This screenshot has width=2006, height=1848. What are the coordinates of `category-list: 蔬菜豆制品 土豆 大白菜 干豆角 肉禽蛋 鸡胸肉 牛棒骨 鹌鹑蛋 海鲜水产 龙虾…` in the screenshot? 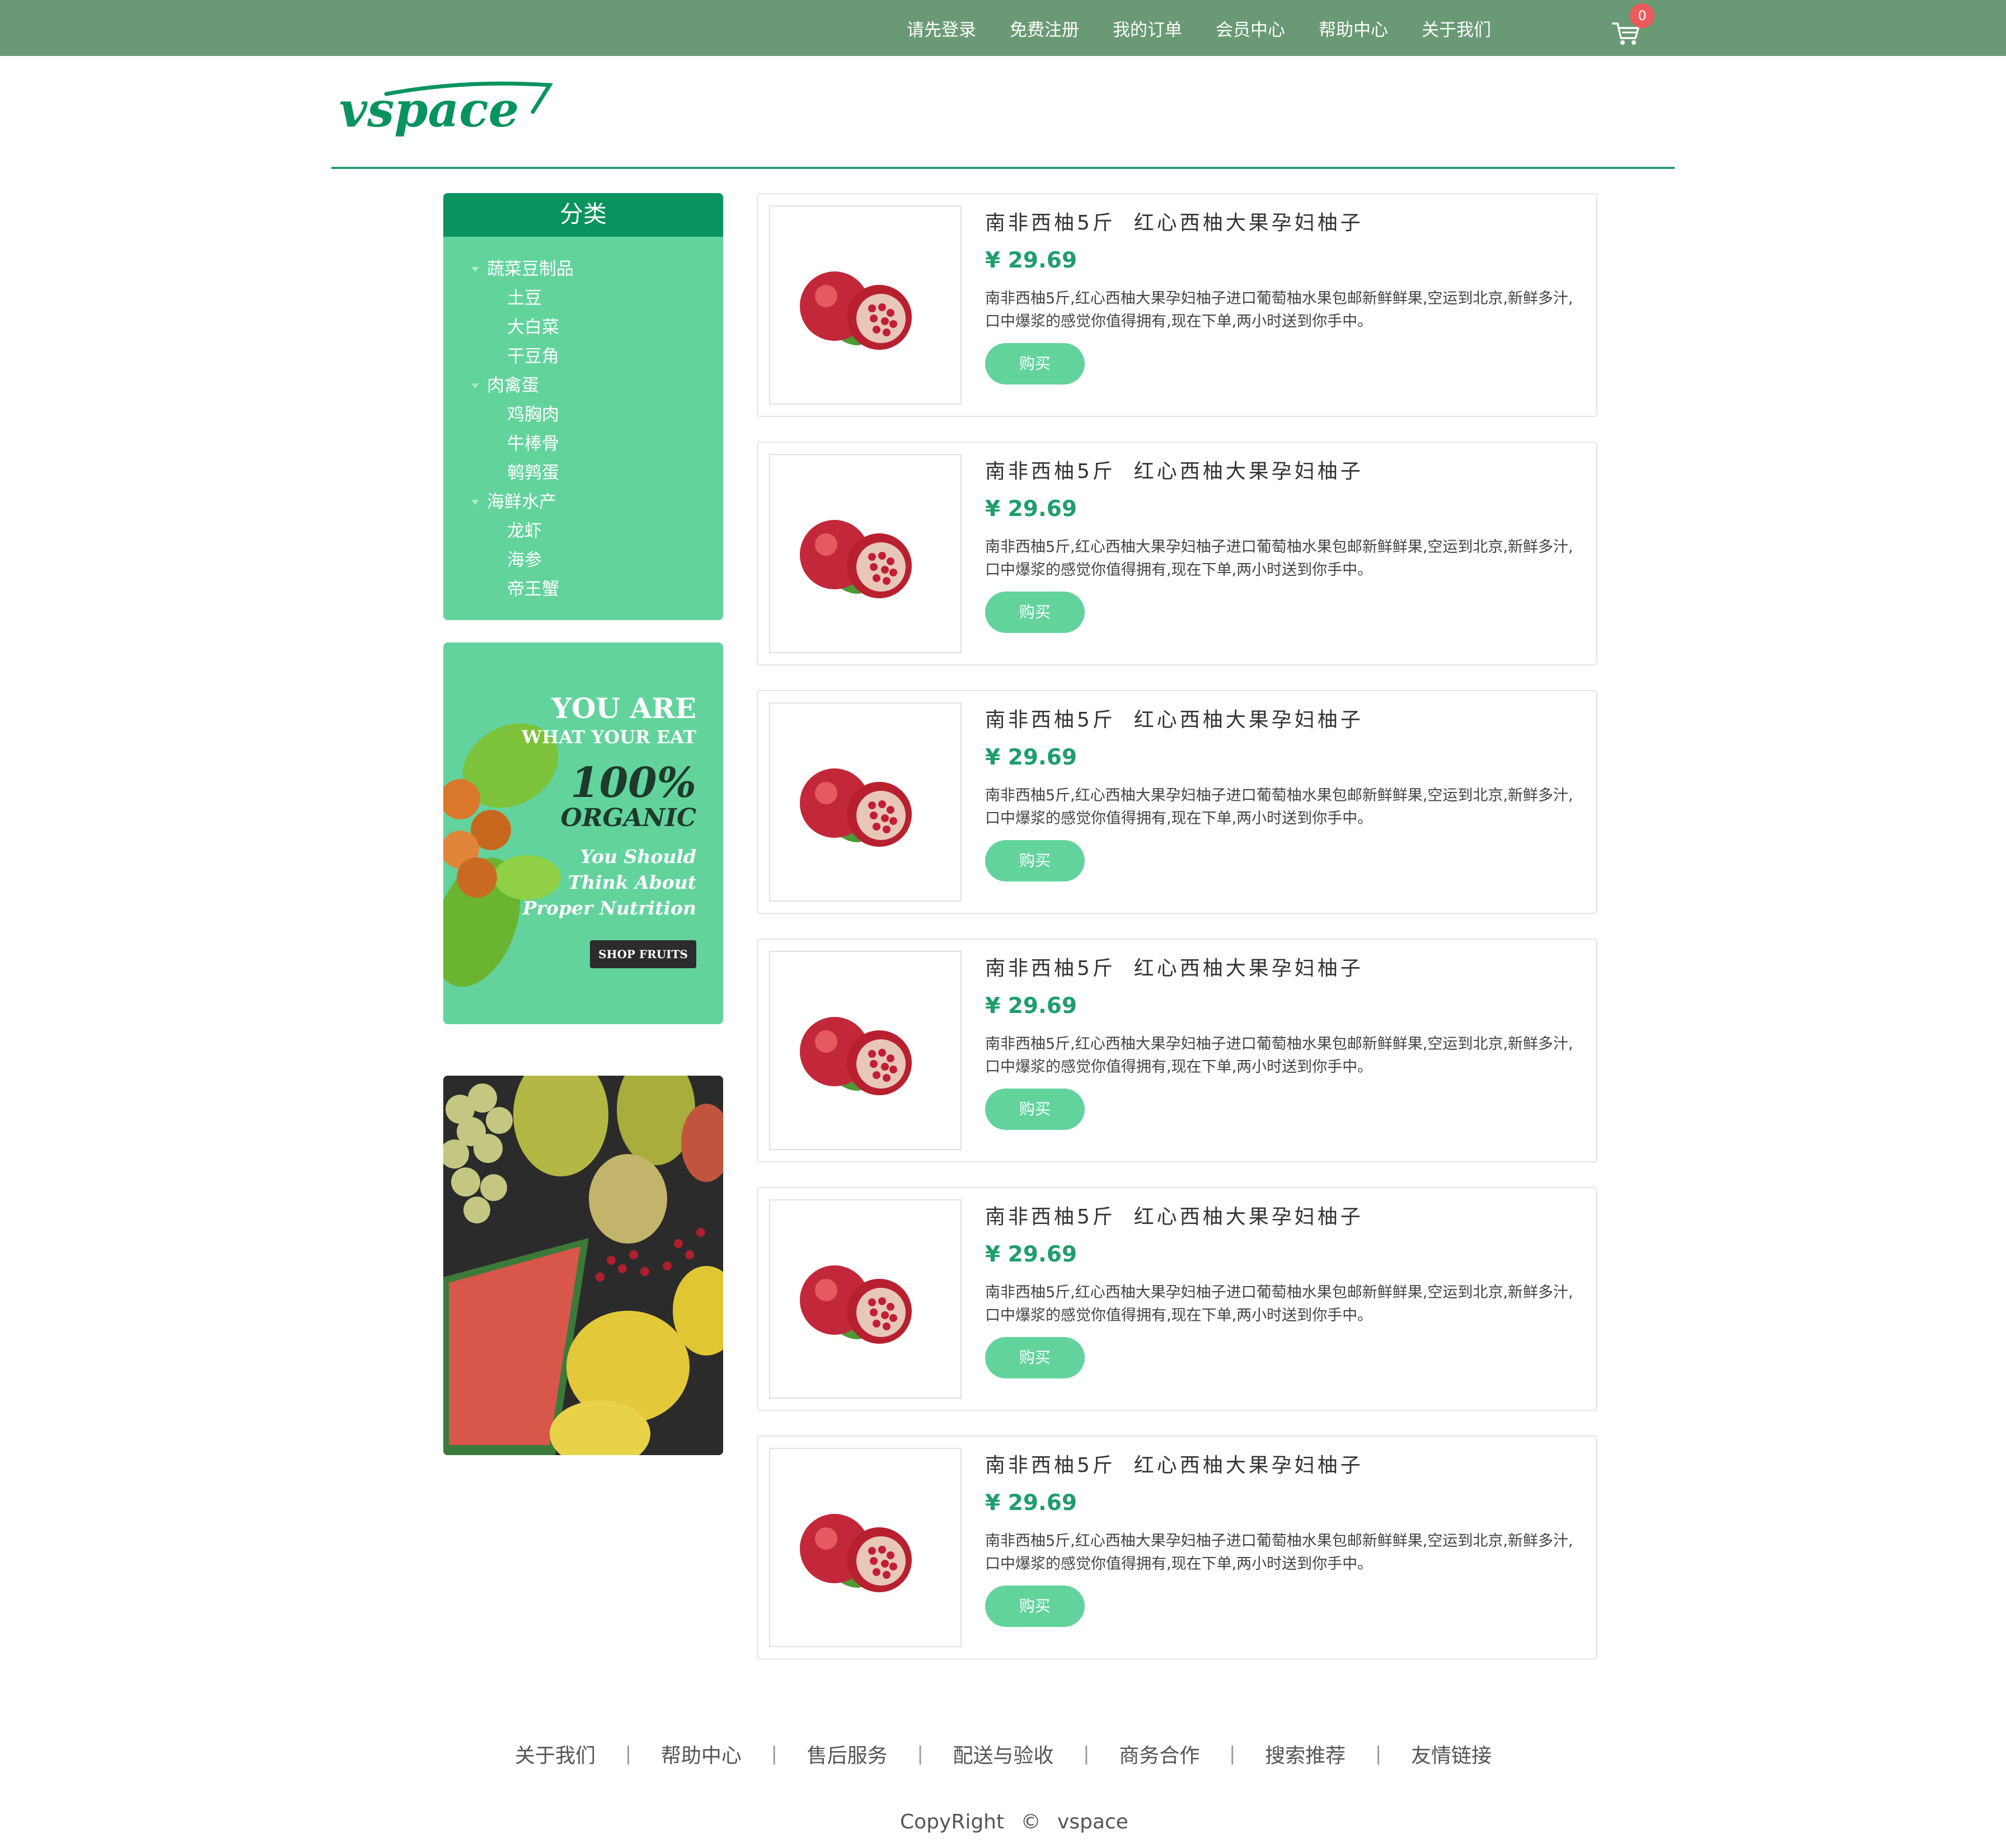 It's located at (583, 420).